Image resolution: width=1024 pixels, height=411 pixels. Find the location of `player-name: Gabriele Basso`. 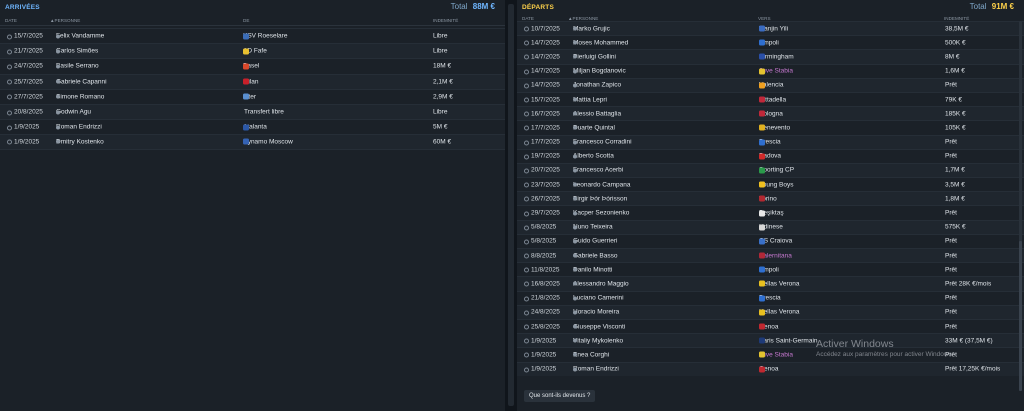

player-name: Gabriele Basso is located at coordinates (595, 255).